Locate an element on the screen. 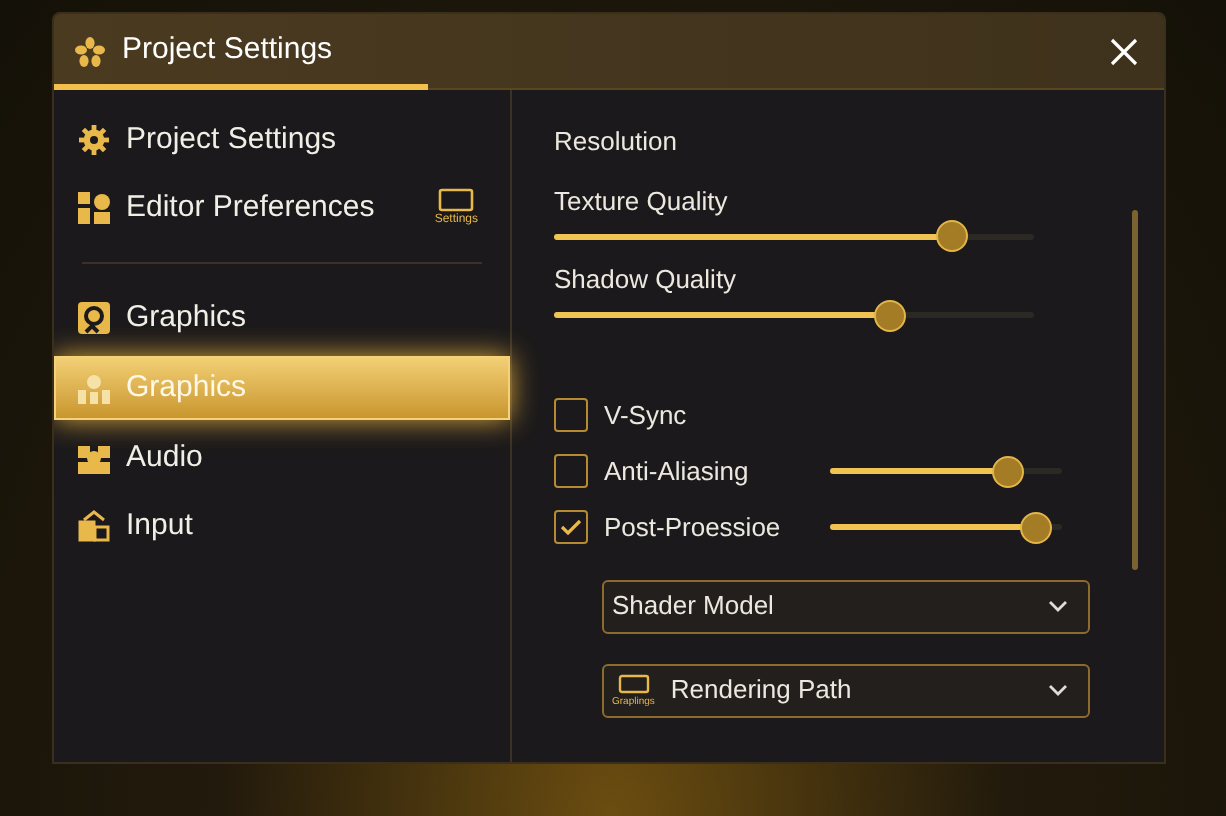 The image size is (1226, 816). gear-icon is located at coordinates (94, 140).